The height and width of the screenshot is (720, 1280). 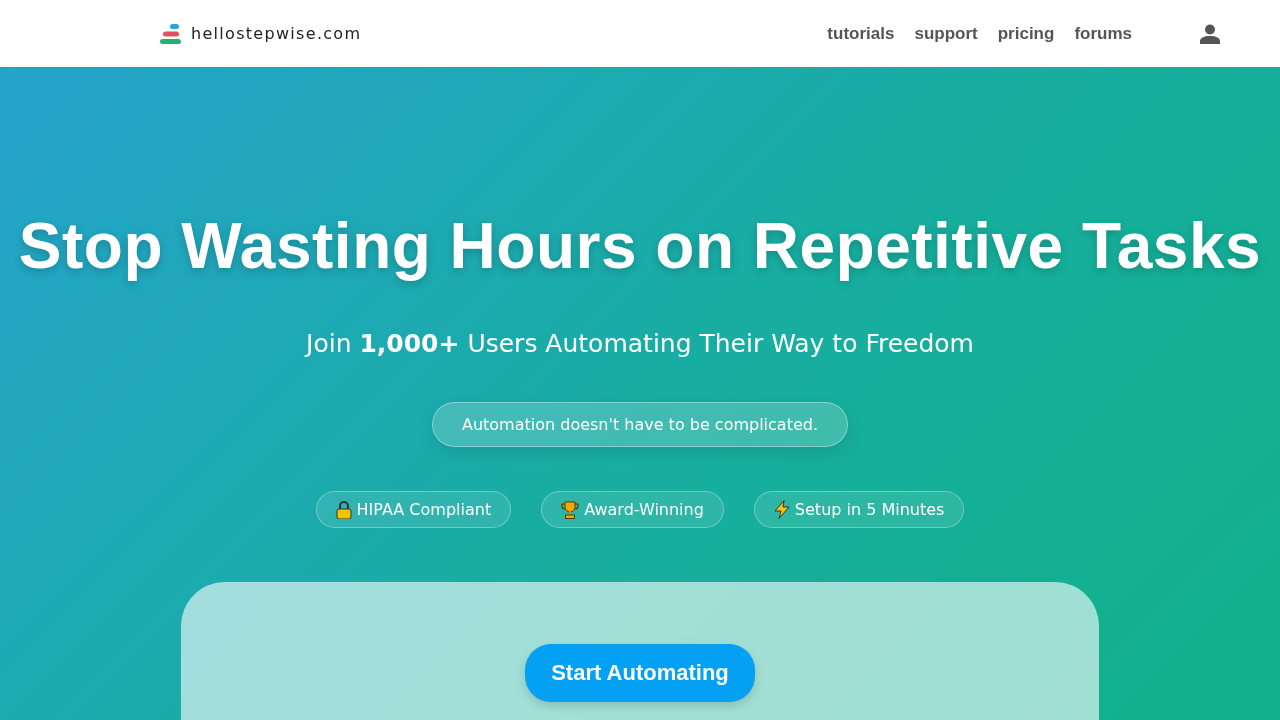 I want to click on logo-text: hellostepwise.com, so click(x=276, y=33).